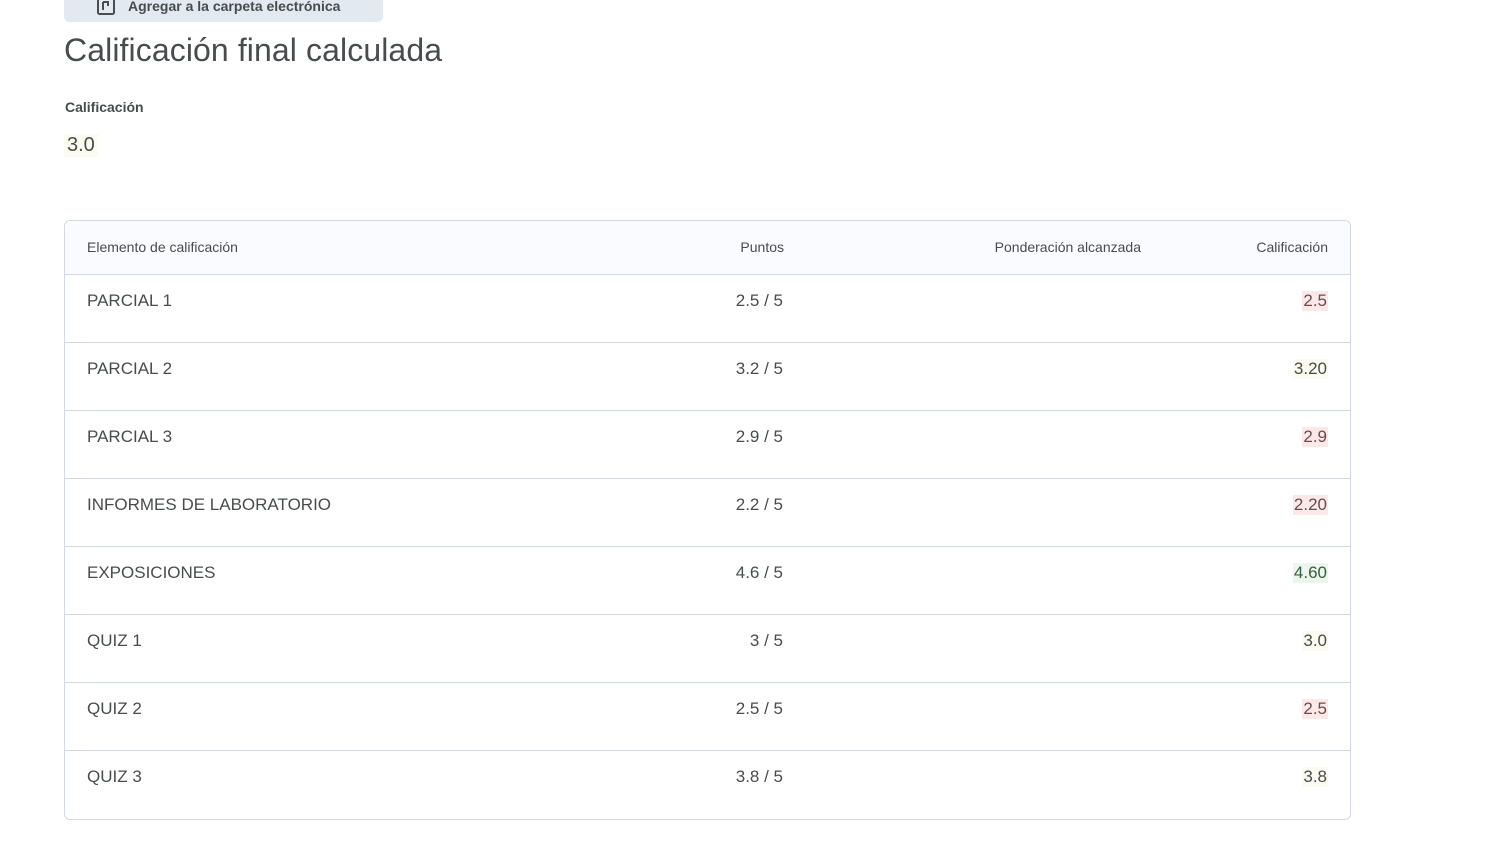  I want to click on grade-item-points: 2.2 / 5, so click(696, 512).